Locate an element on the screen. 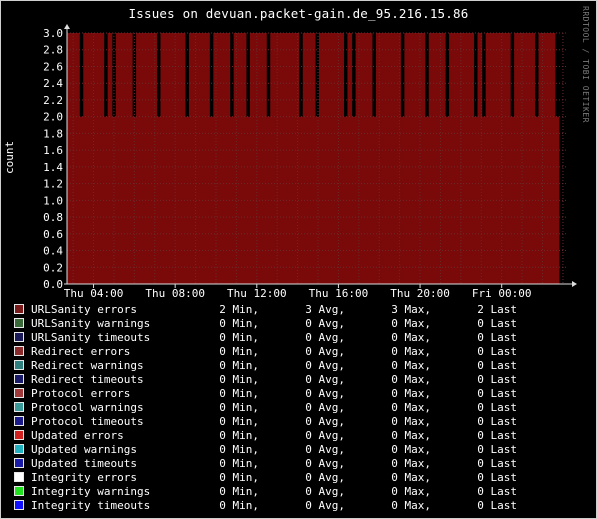 Image resolution: width=597 pixels, height=519 pixels. y-tick-label: 2.6 is located at coordinates (53, 66).